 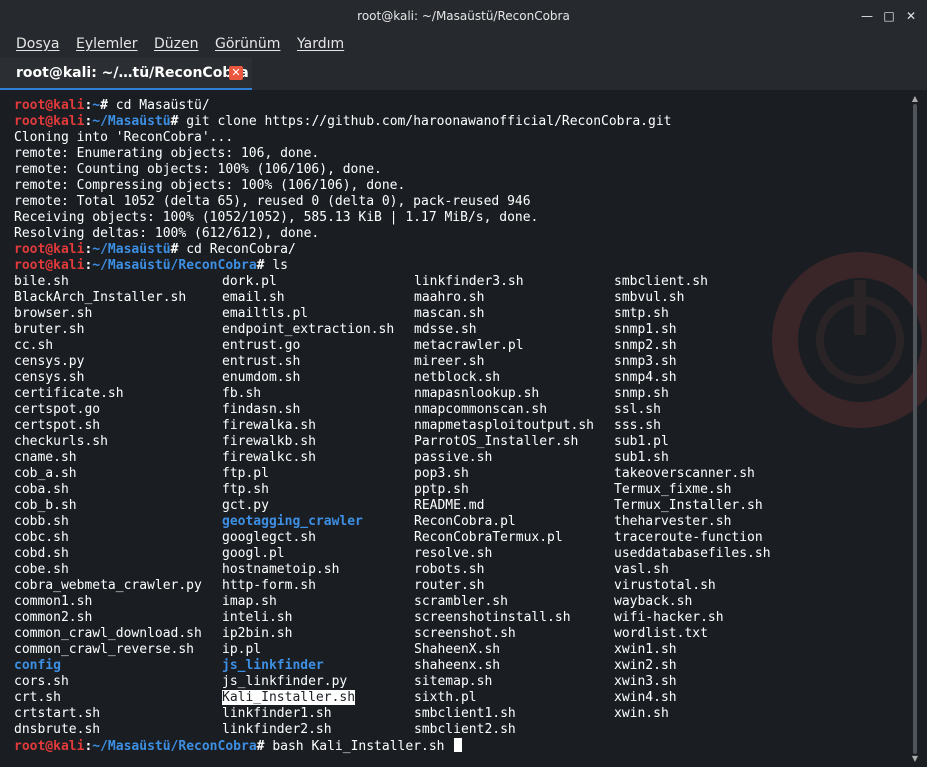 What do you see at coordinates (176, 44) in the screenshot?
I see `menu-edit: Düzen` at bounding box center [176, 44].